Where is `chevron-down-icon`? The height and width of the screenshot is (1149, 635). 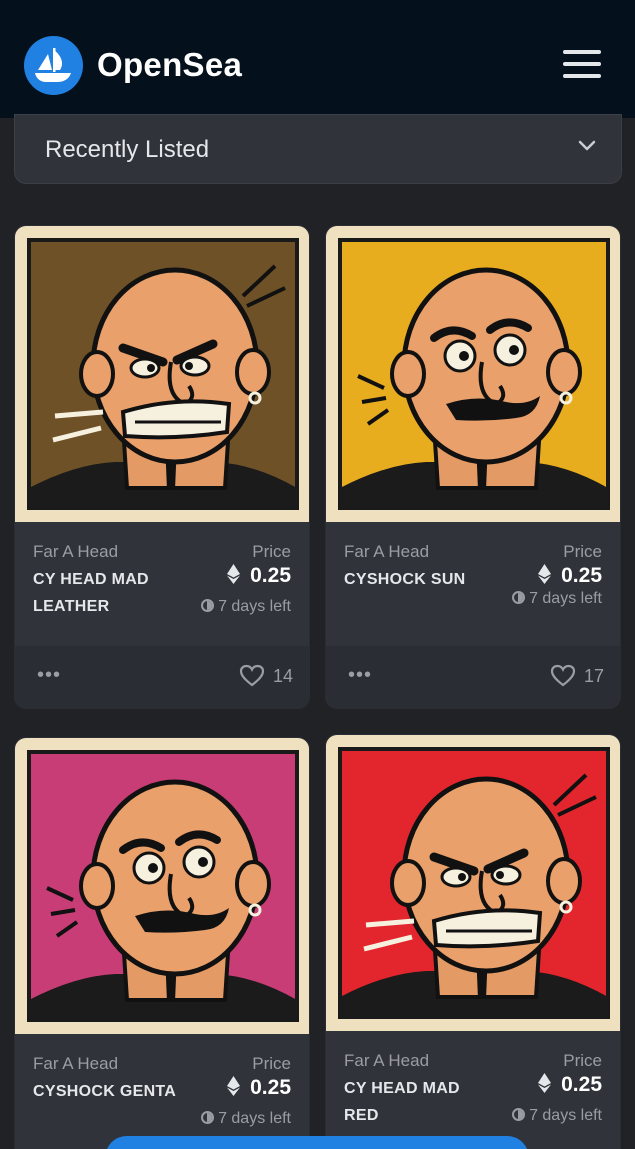 chevron-down-icon is located at coordinates (587, 145).